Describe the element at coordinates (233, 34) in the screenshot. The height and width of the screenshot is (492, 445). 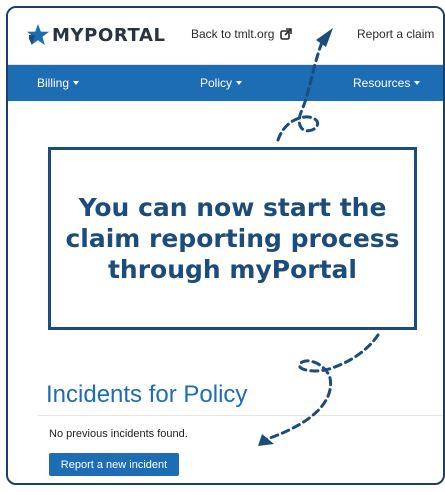
I see `back-link-label: Back to tmlt.org` at that location.